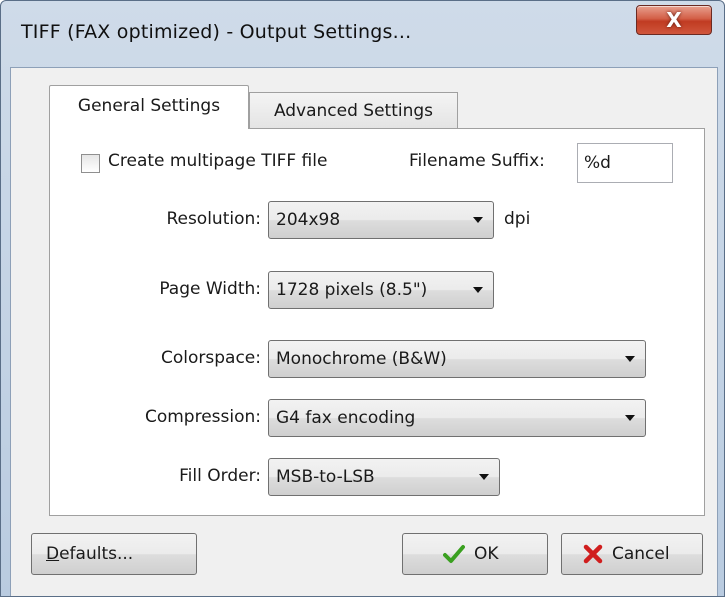  I want to click on multipage-label: Create multipage TIFF file, so click(217, 161).